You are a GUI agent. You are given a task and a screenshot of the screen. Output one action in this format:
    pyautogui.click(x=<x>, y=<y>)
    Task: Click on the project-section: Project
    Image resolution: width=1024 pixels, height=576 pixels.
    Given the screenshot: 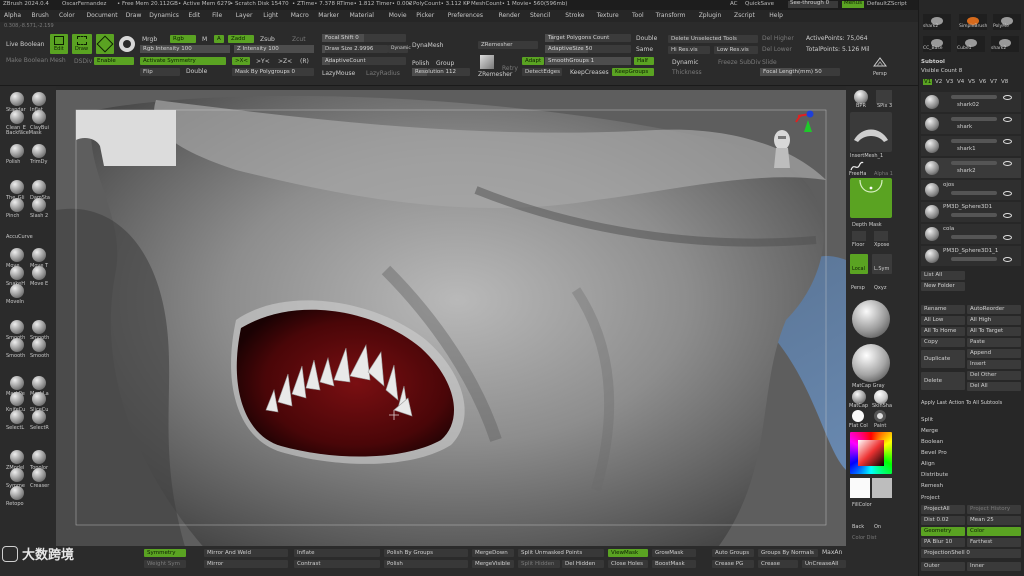 What is the action you would take?
    pyautogui.click(x=971, y=498)
    